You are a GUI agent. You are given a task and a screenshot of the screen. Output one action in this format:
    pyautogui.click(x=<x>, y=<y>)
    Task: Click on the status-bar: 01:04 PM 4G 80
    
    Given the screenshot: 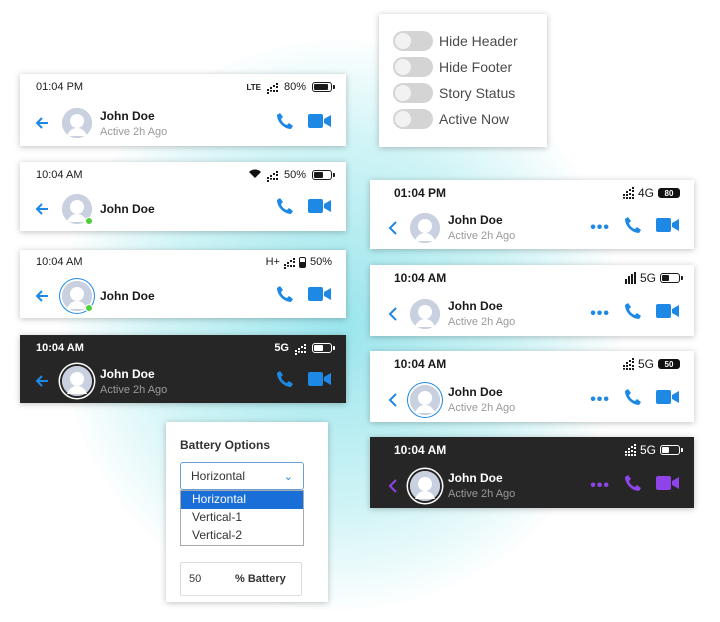 What is the action you would take?
    pyautogui.click(x=532, y=193)
    